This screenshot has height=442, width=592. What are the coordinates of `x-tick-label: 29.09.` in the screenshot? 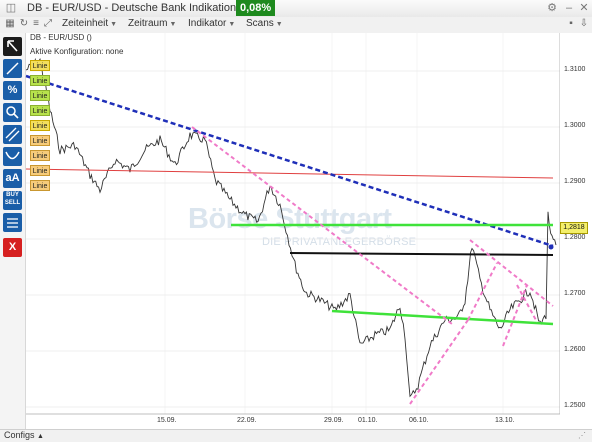 It's located at (334, 420).